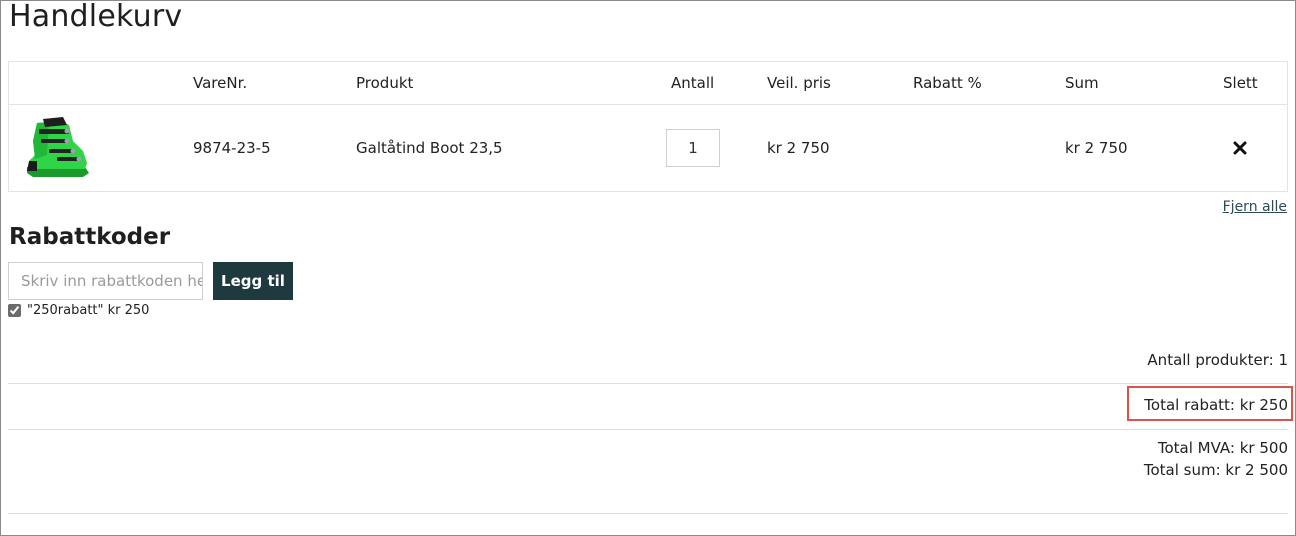  Describe the element at coordinates (1222, 448) in the screenshot. I see `total-vat: Total MVA: kr 500` at that location.